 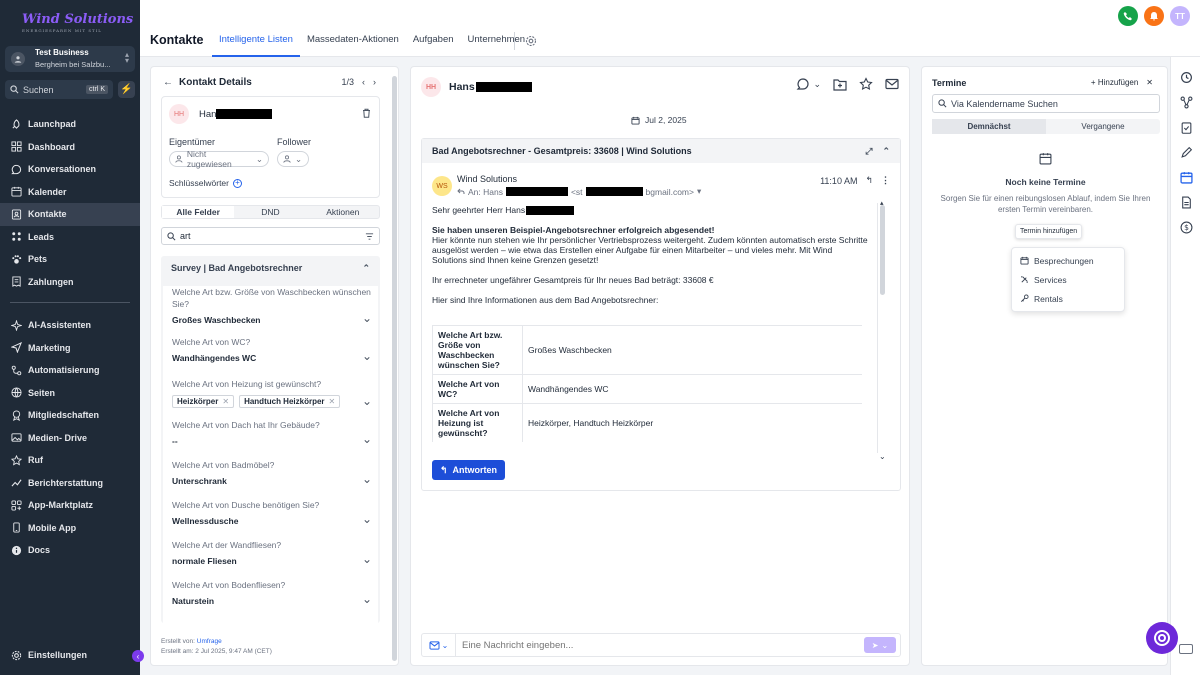 I want to click on tab-bulk-actions: Massedaten-Aktionen, so click(x=353, y=43).